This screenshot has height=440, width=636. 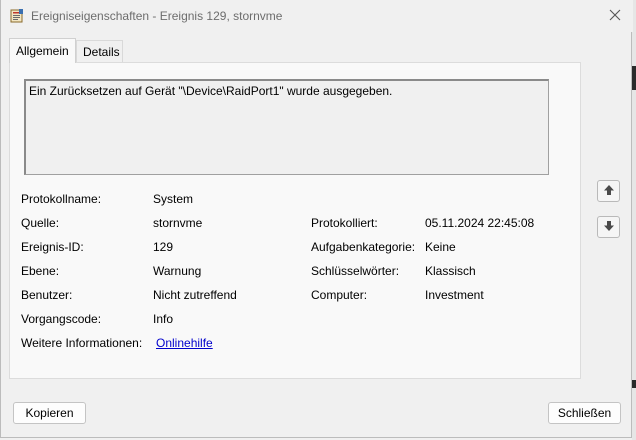 What do you see at coordinates (52, 247) in the screenshot?
I see `event-id-label: Ereignis-ID:` at bounding box center [52, 247].